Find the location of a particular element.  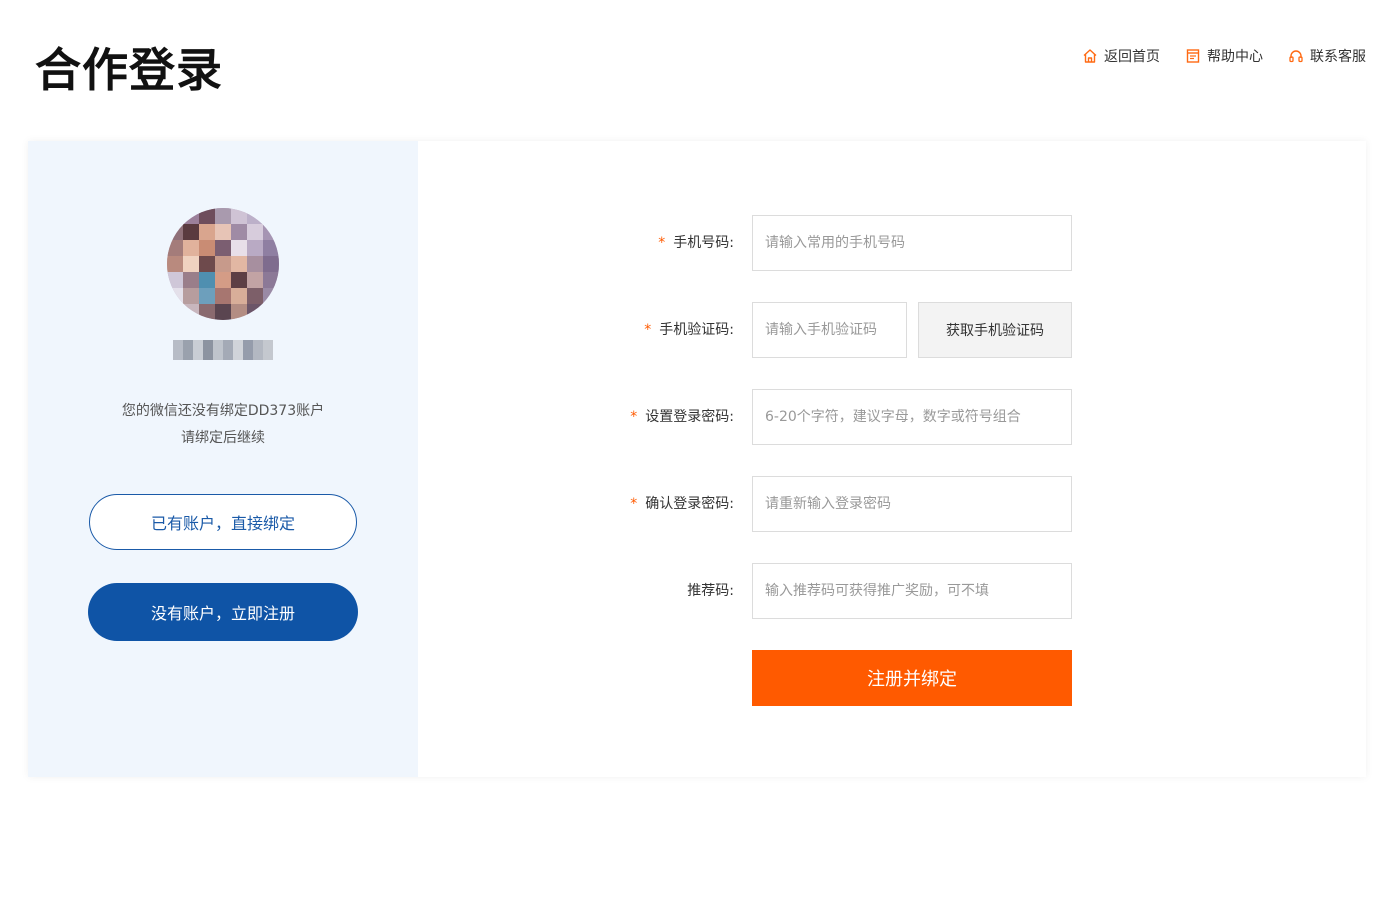

home-icon is located at coordinates (1090, 56).